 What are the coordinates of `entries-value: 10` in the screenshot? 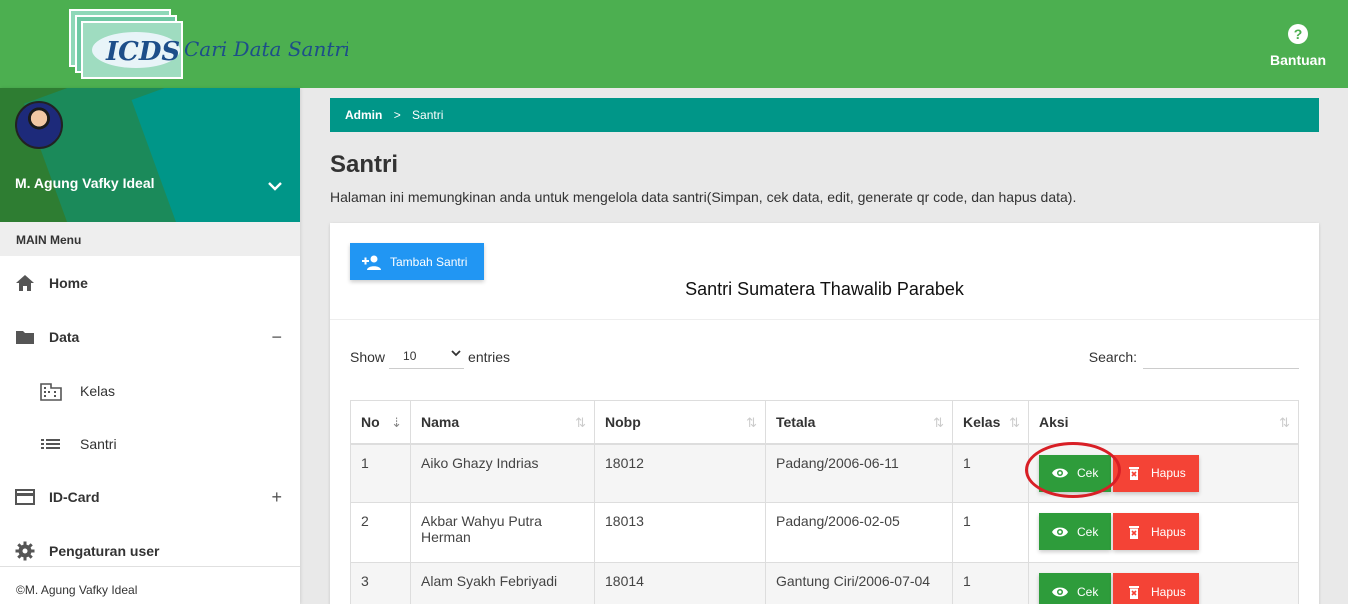 It's located at (410, 356).